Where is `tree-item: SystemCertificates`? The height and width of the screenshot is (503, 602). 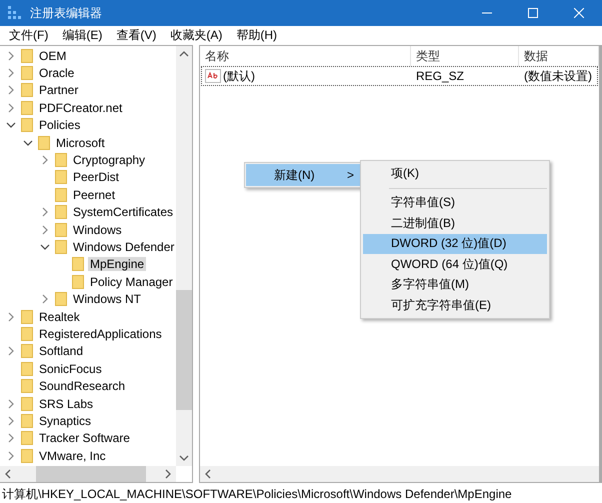
tree-item: SystemCertificates is located at coordinates (123, 212).